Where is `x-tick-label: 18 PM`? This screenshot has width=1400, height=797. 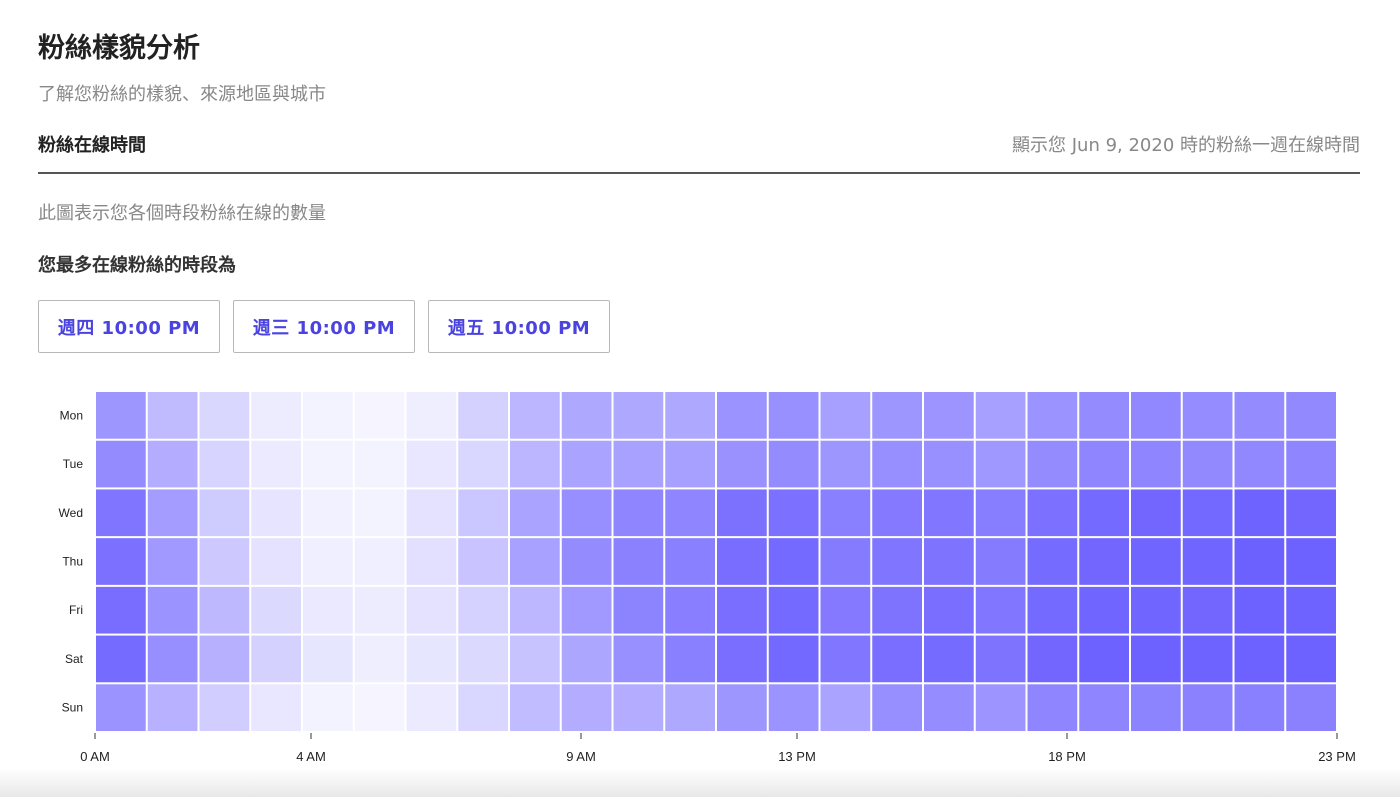
x-tick-label: 18 PM is located at coordinates (1067, 756).